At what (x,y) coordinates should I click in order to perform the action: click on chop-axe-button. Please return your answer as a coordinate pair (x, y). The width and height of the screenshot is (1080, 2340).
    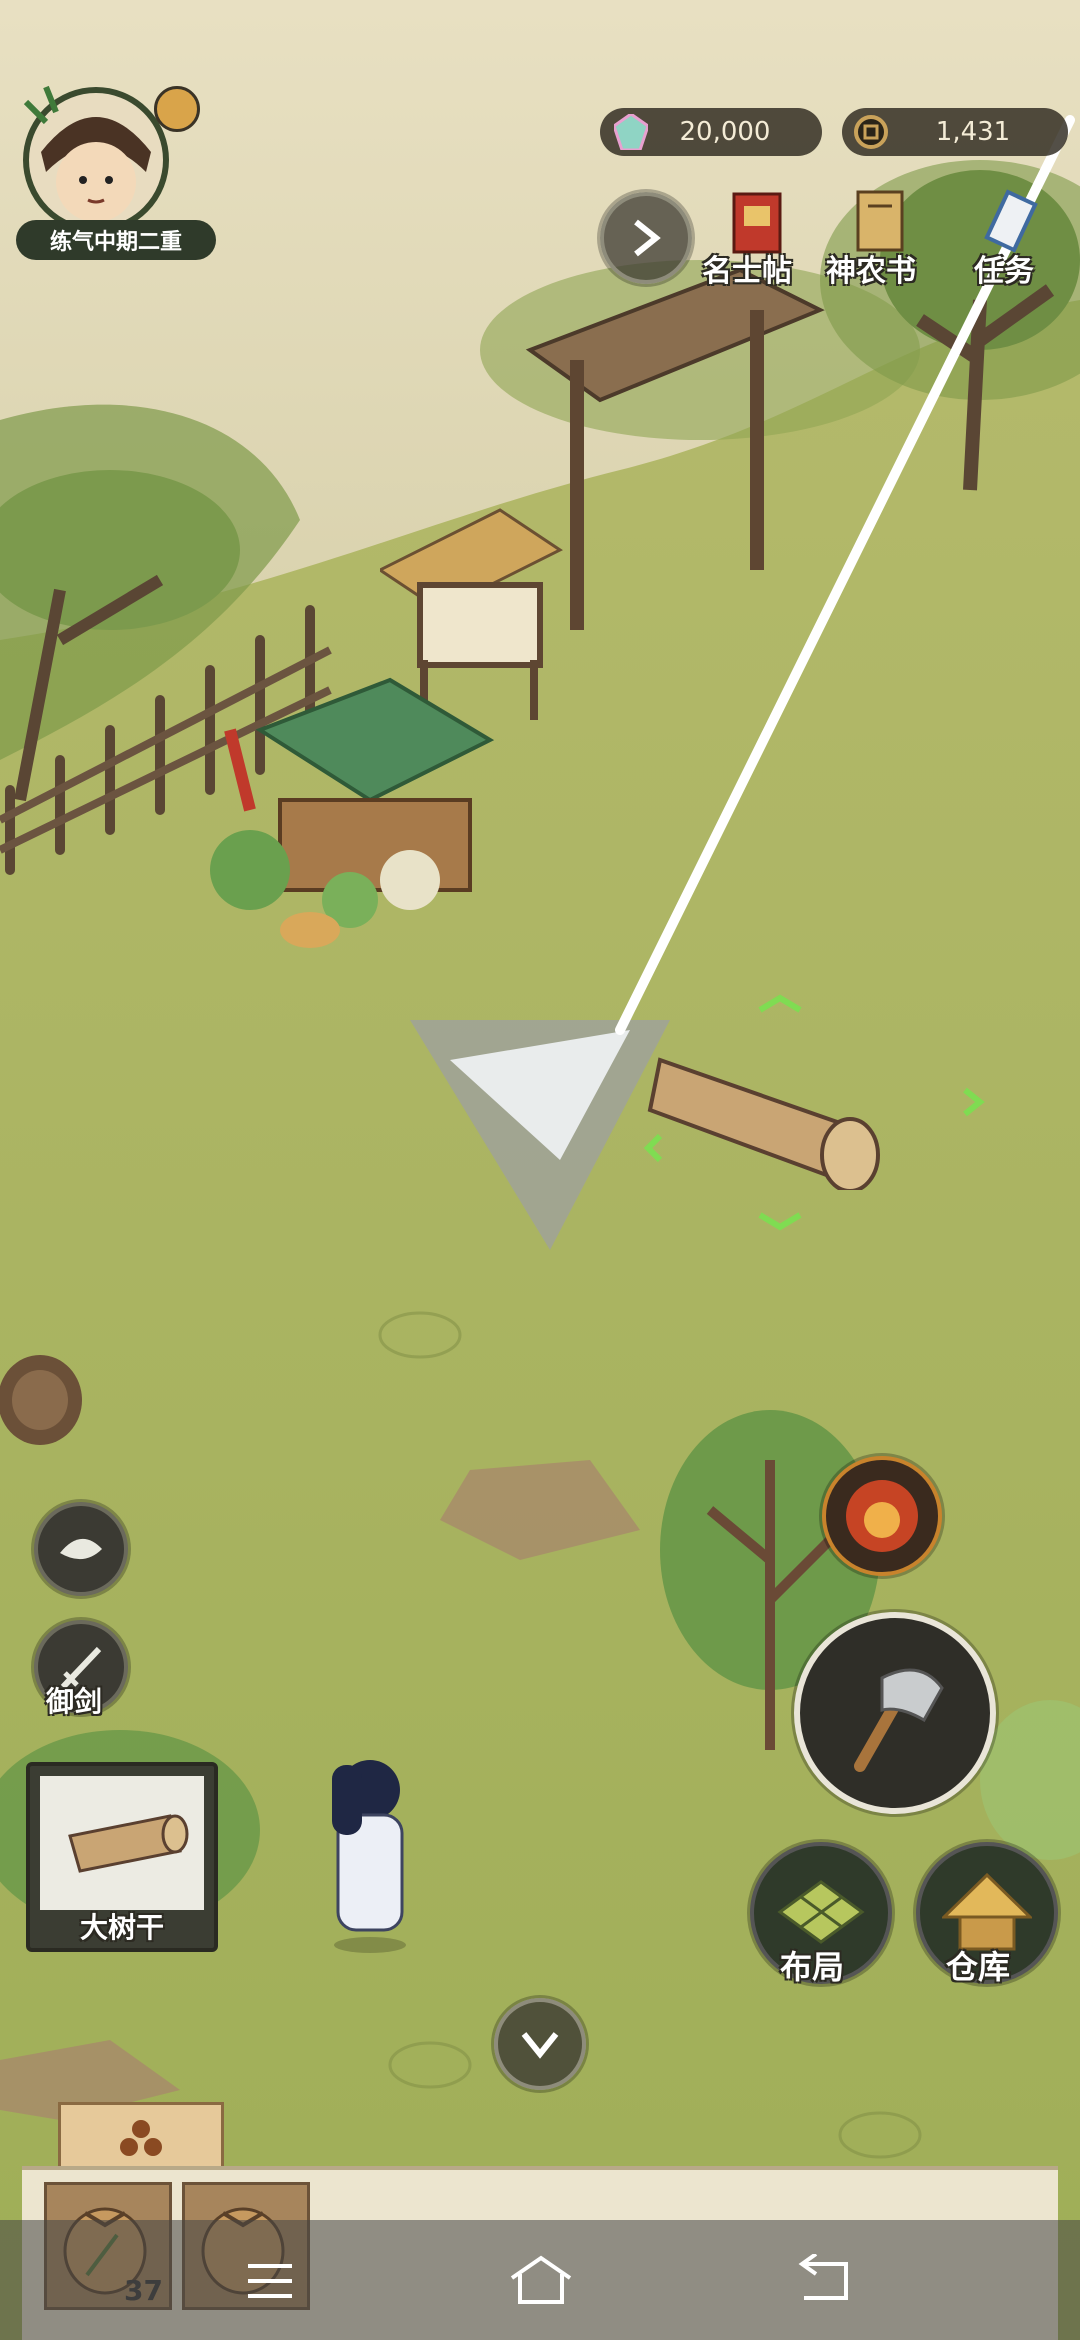
    Looking at the image, I should click on (895, 1713).